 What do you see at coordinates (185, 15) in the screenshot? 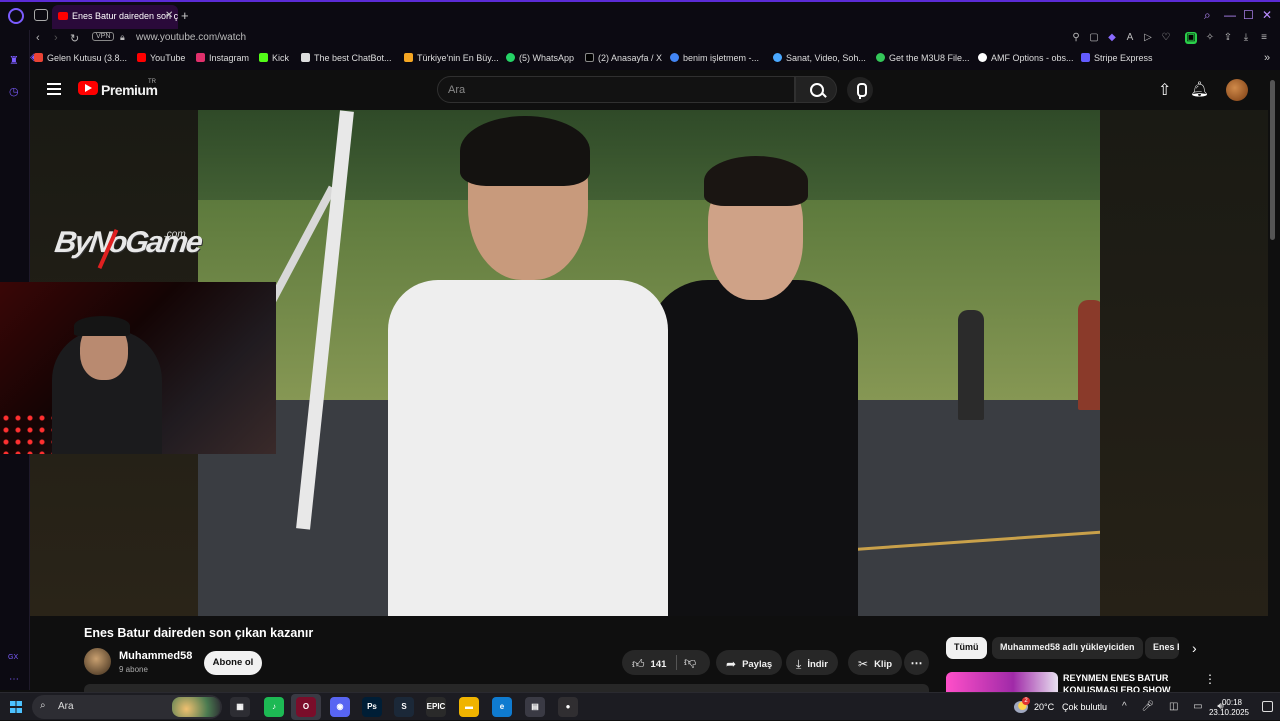
I see `new-tab-button: +` at bounding box center [185, 15].